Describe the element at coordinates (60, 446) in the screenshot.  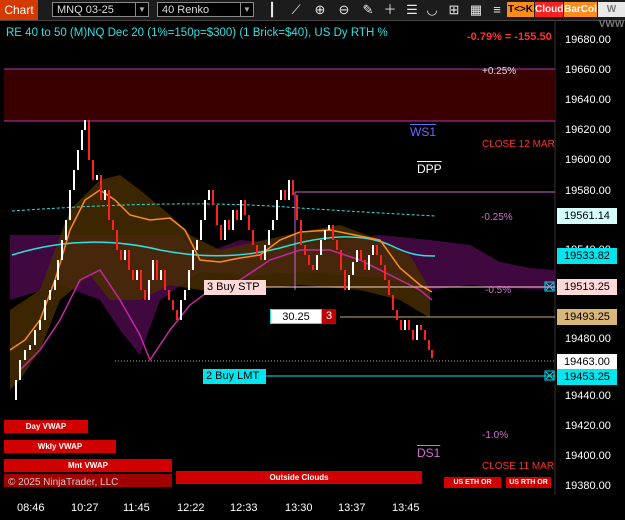
I see `weekly-vwap-button: Wkly VWAP` at that location.